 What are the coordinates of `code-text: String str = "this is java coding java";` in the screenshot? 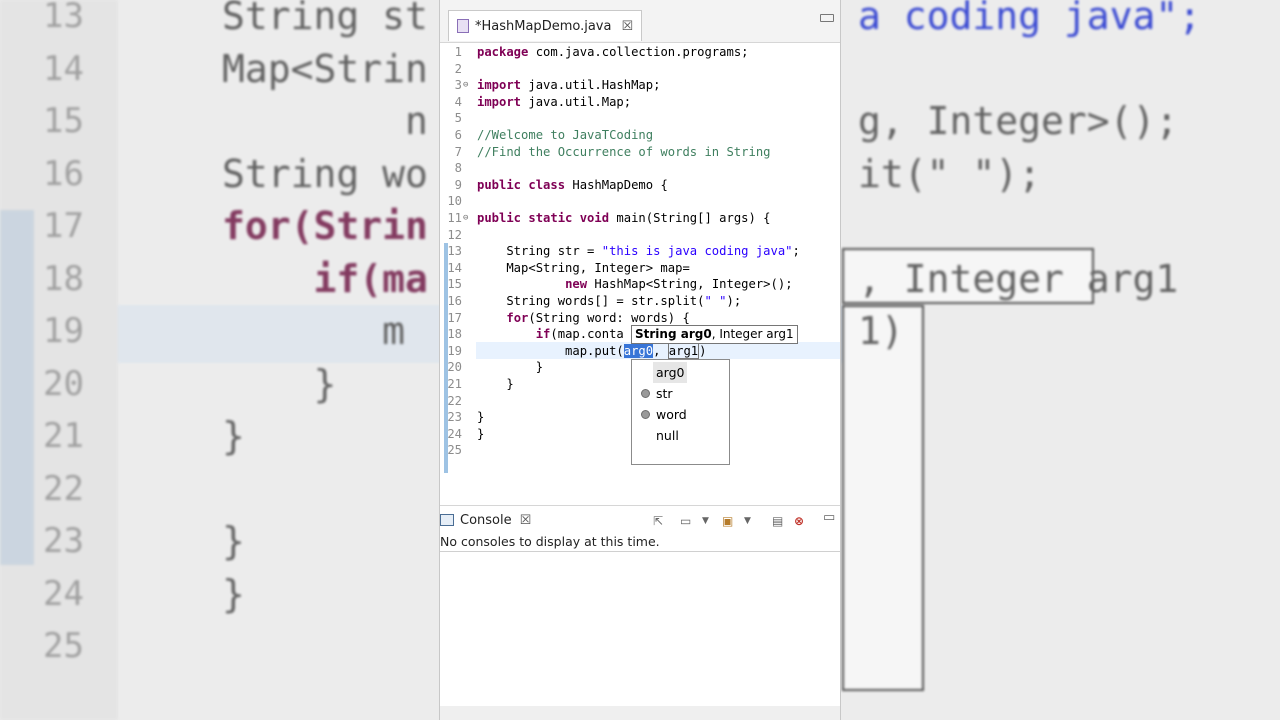 It's located at (638, 251).